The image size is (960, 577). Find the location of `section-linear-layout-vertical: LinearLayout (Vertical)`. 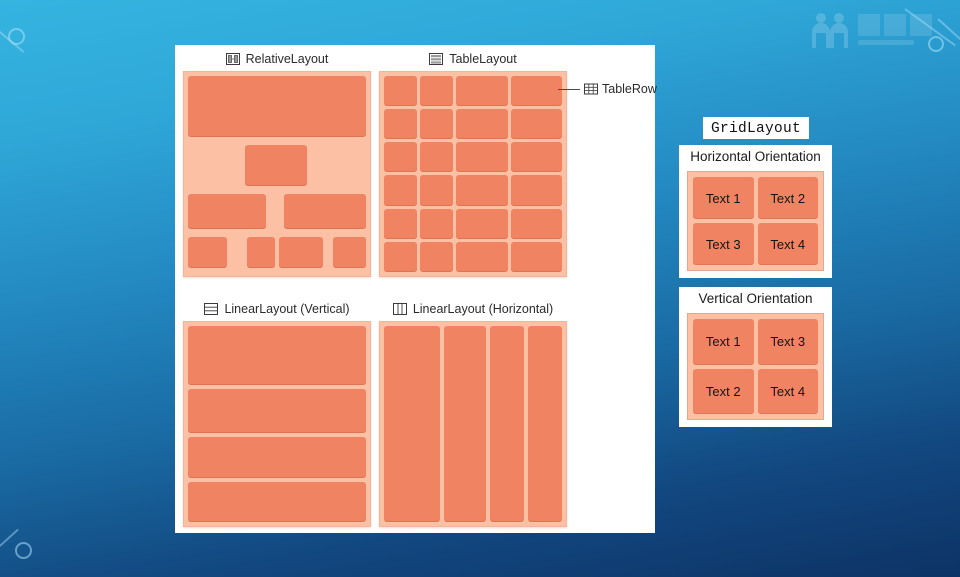

section-linear-layout-vertical: LinearLayout (Vertical) is located at coordinates (277, 414).